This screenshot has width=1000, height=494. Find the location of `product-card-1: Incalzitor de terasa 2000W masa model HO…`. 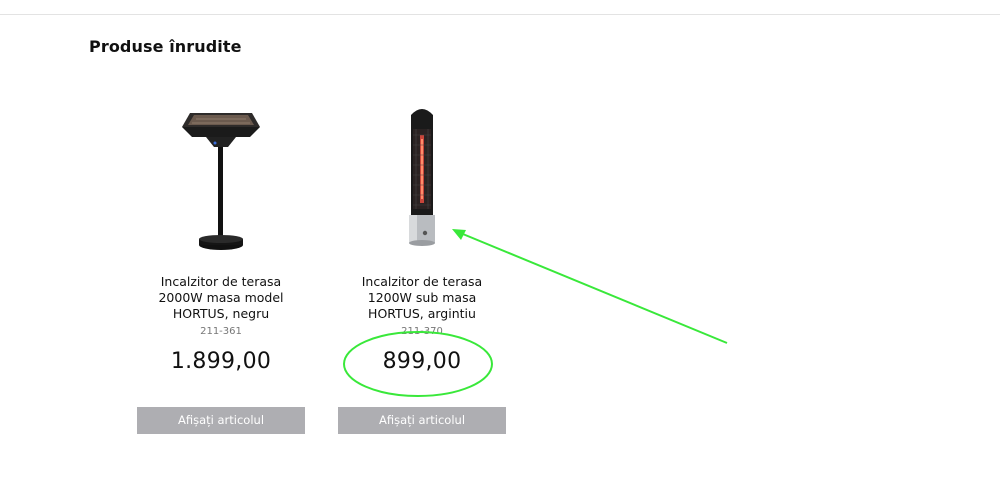

product-card-1: Incalzitor de terasa 2000W masa model HO… is located at coordinates (221, 234).